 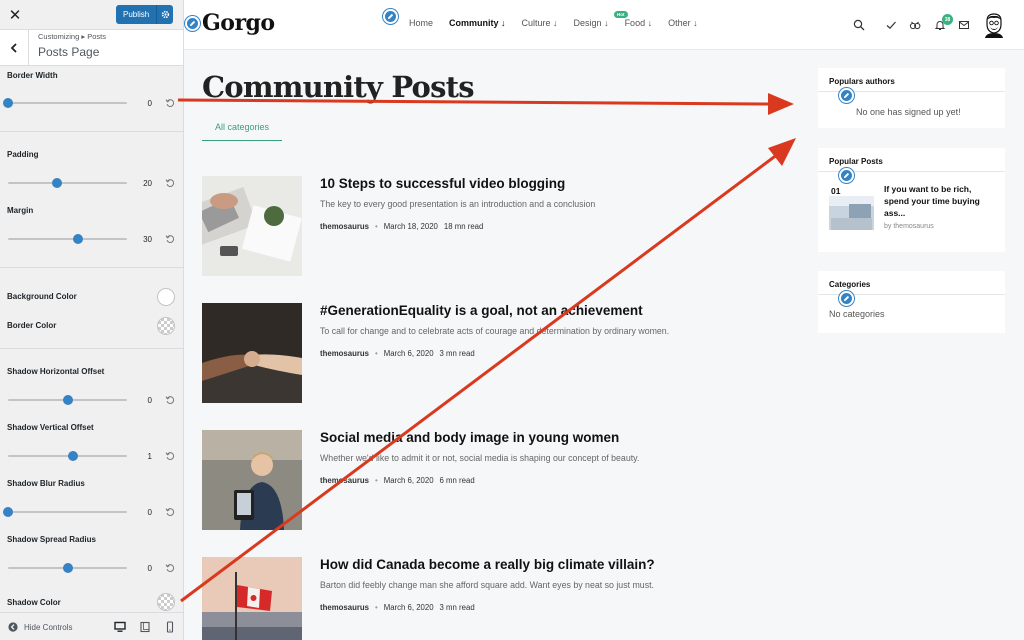 What do you see at coordinates (170, 627) in the screenshot?
I see `mobile-preview-icon` at bounding box center [170, 627].